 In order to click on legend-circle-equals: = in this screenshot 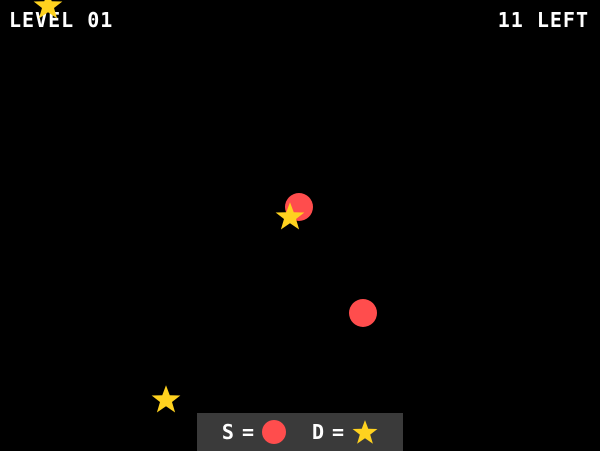, I will do `click(247, 432)`.